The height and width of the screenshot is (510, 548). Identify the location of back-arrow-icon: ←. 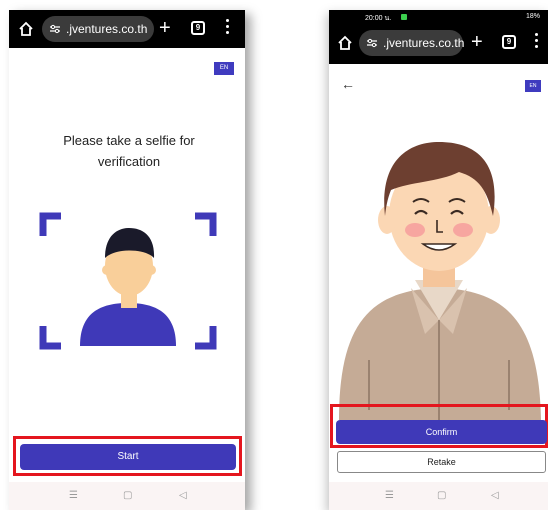
(348, 84).